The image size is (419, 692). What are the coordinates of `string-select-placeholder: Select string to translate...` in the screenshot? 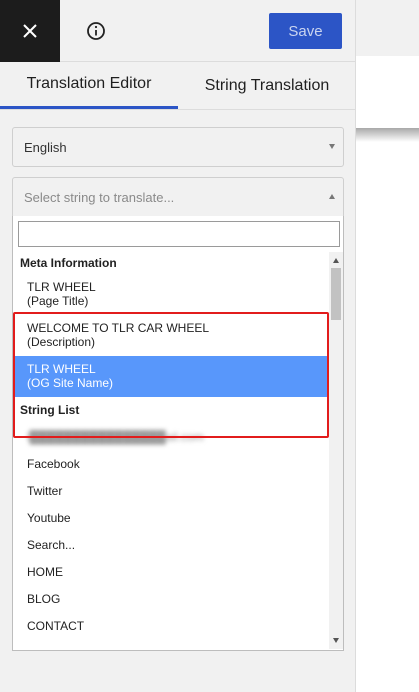 It's located at (99, 197).